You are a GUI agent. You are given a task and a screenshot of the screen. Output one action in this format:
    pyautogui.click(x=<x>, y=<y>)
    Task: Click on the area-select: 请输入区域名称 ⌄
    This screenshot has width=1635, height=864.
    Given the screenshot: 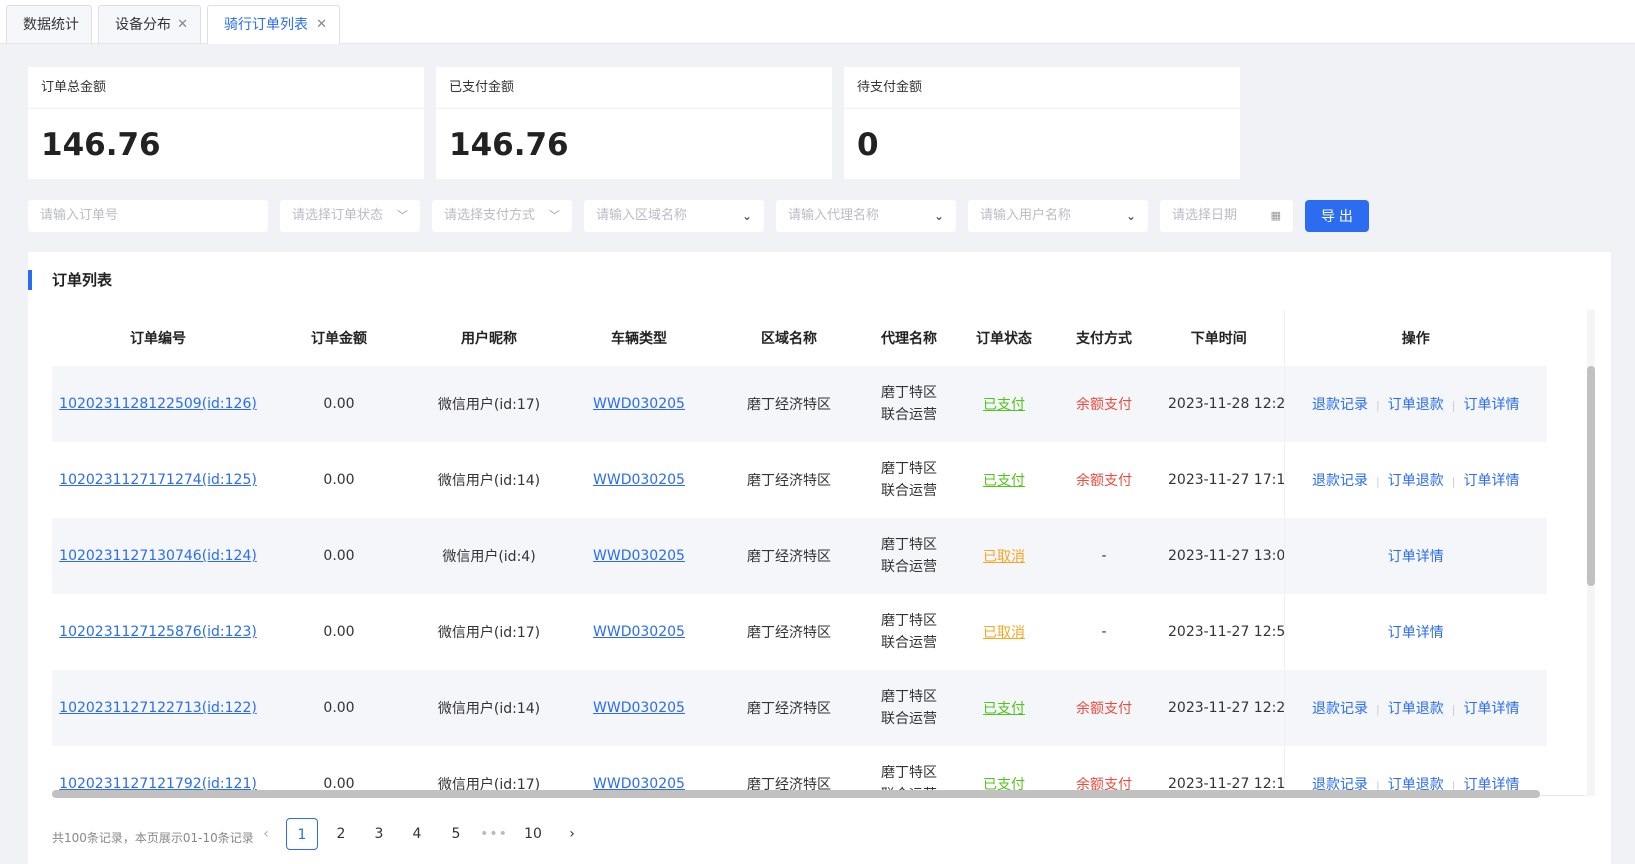 What is the action you would take?
    pyautogui.click(x=674, y=216)
    